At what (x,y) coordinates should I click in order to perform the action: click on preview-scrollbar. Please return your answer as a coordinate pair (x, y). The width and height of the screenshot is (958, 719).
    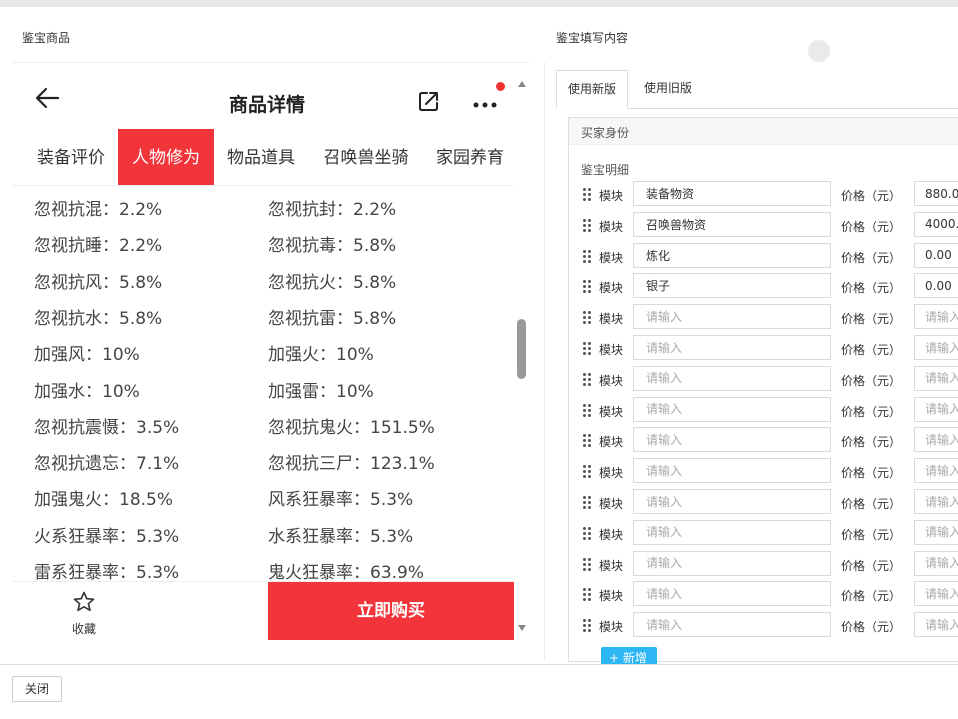
    Looking at the image, I should click on (522, 357).